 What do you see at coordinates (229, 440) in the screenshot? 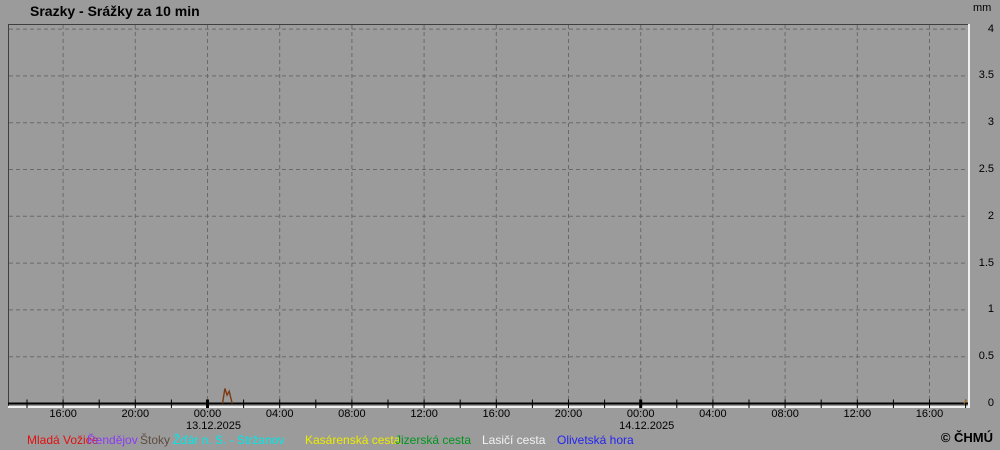
I see `legend-item-zdar-n-s-strzanov: Žďár n. S. - Stržanov` at bounding box center [229, 440].